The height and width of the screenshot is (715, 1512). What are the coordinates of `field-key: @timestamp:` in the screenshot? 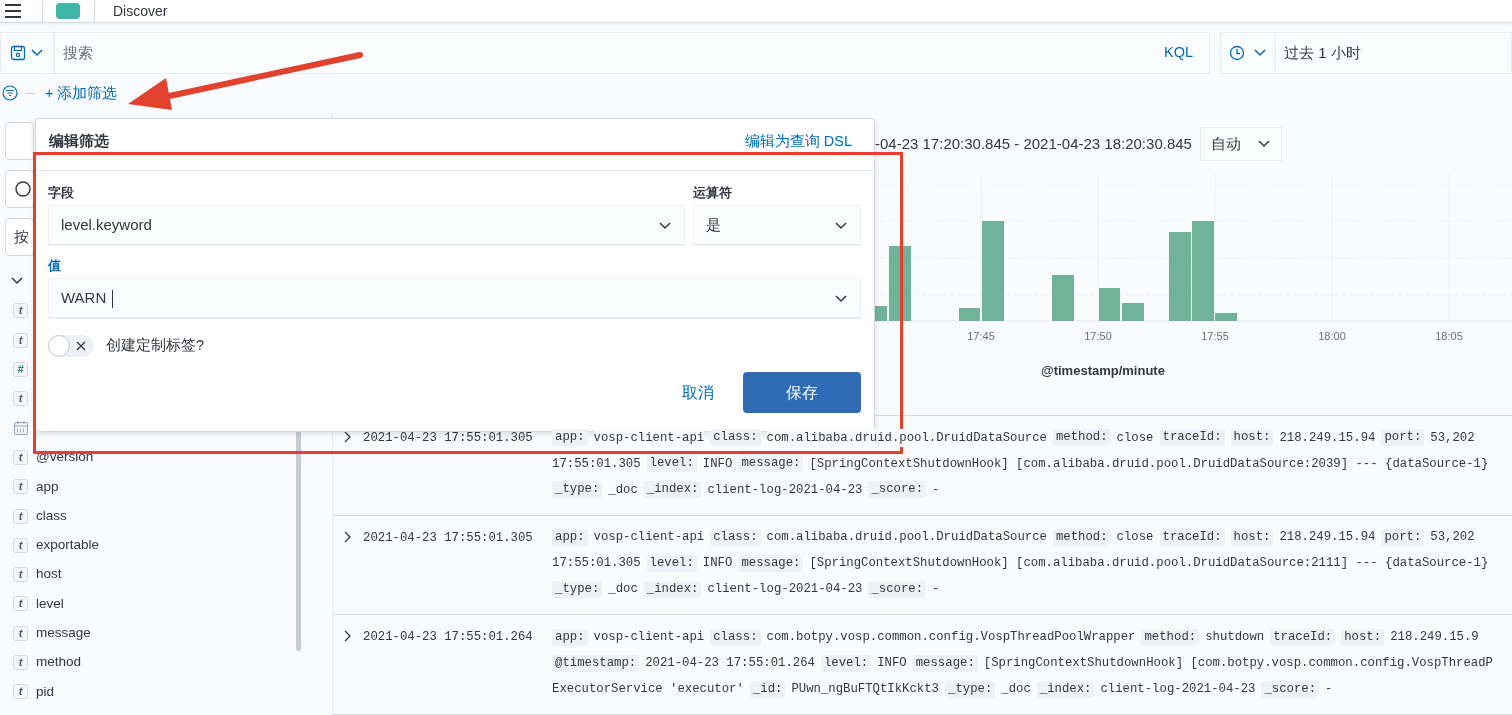 It's located at (596, 663).